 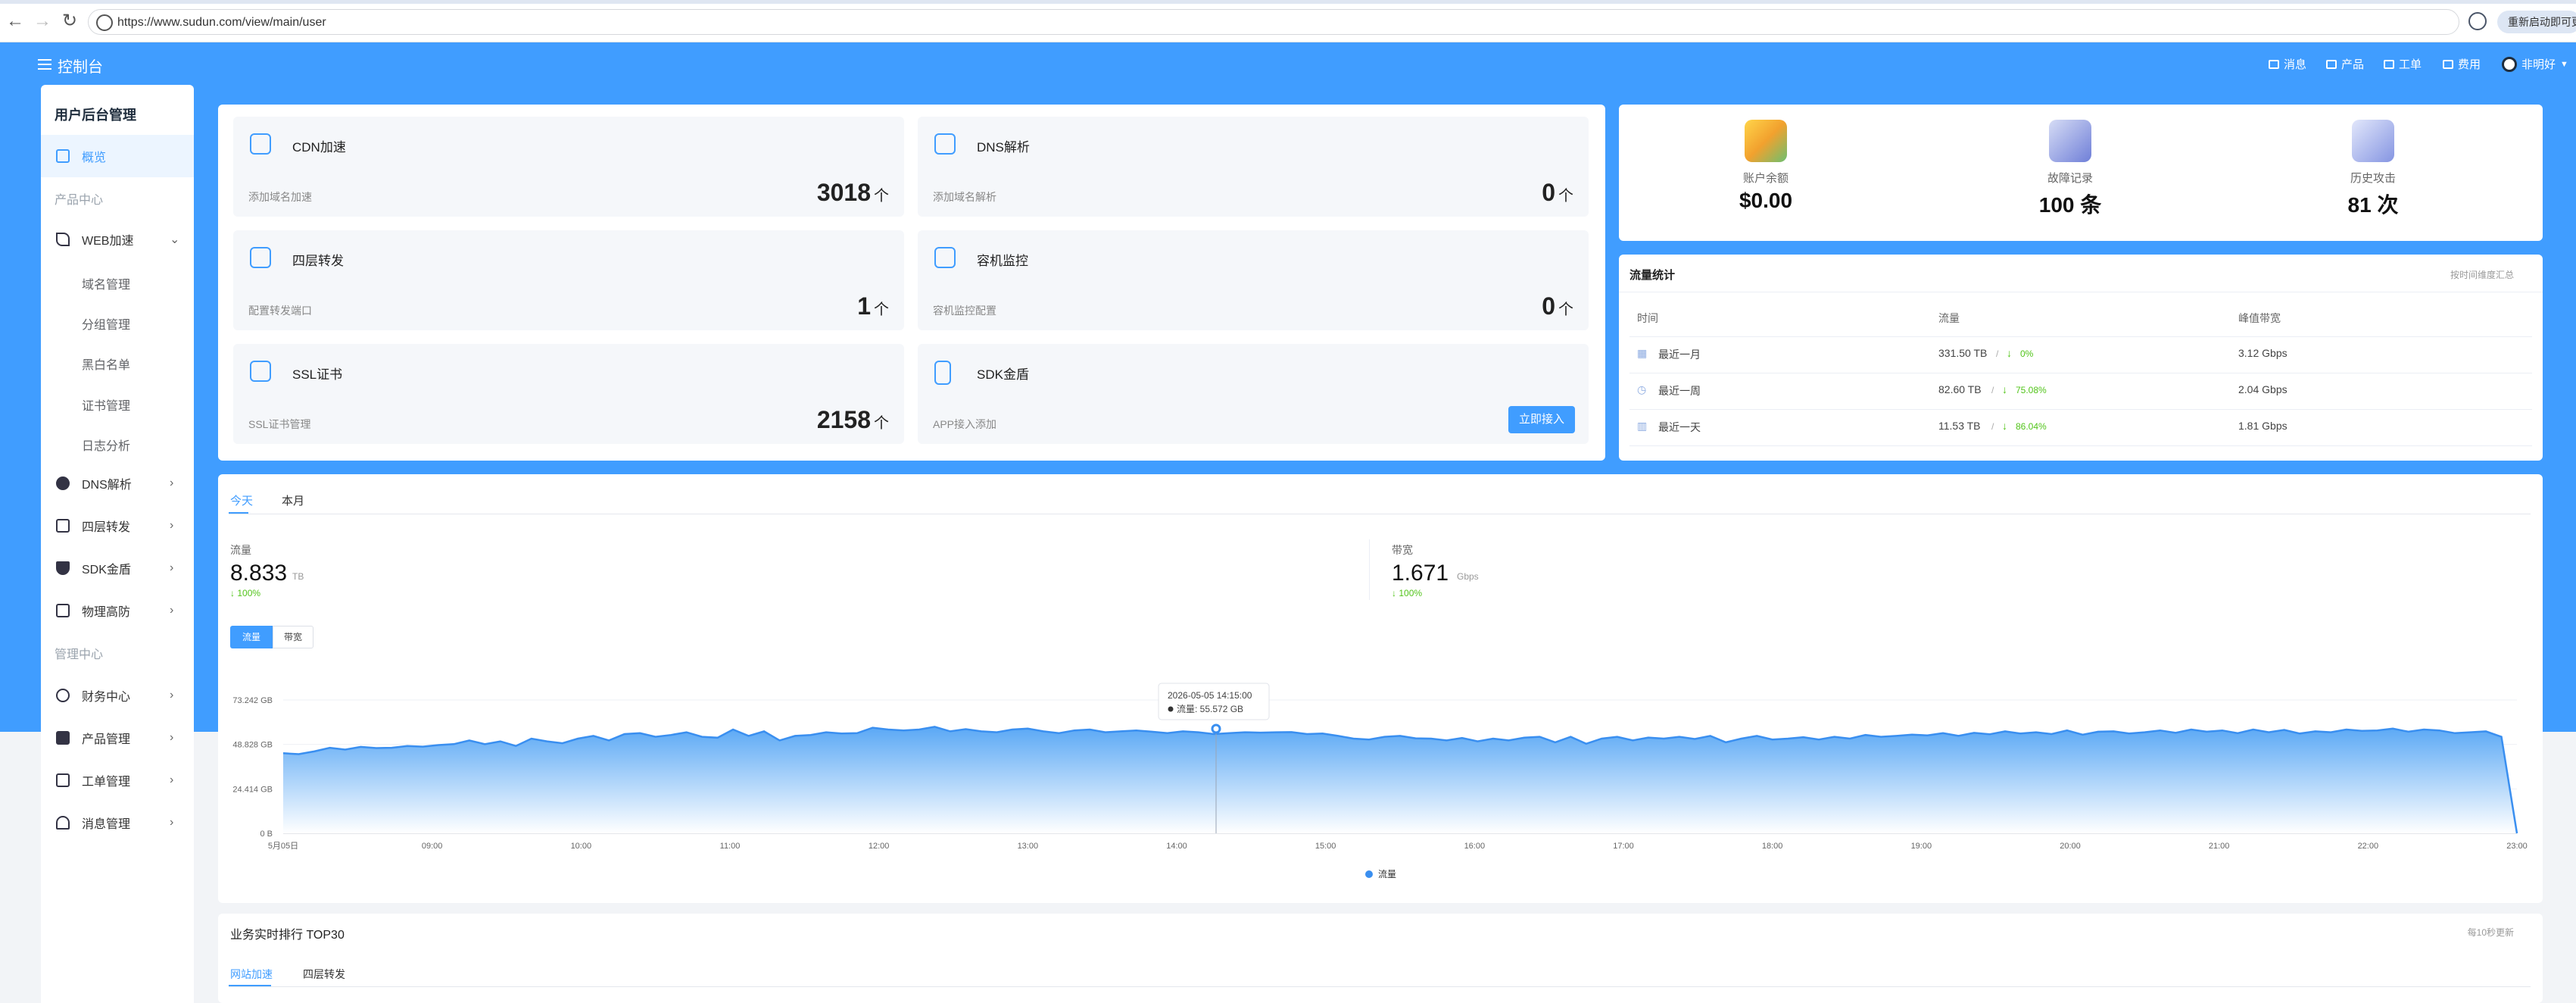 I want to click on feature-value: 3018 个, so click(x=852, y=192).